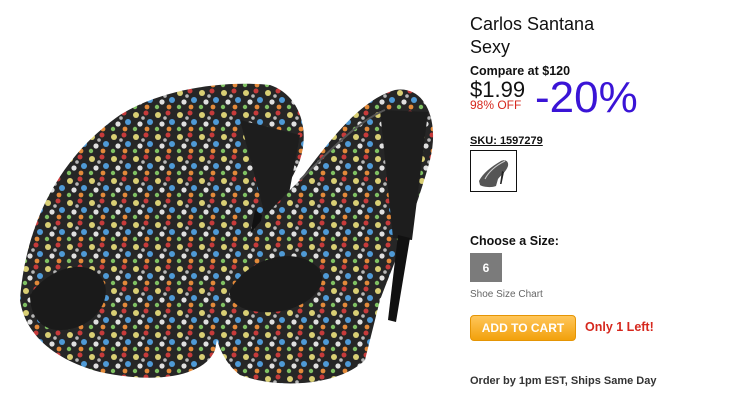  Describe the element at coordinates (506, 294) in the screenshot. I see `size-chart-link: Shoe Size Chart` at that location.